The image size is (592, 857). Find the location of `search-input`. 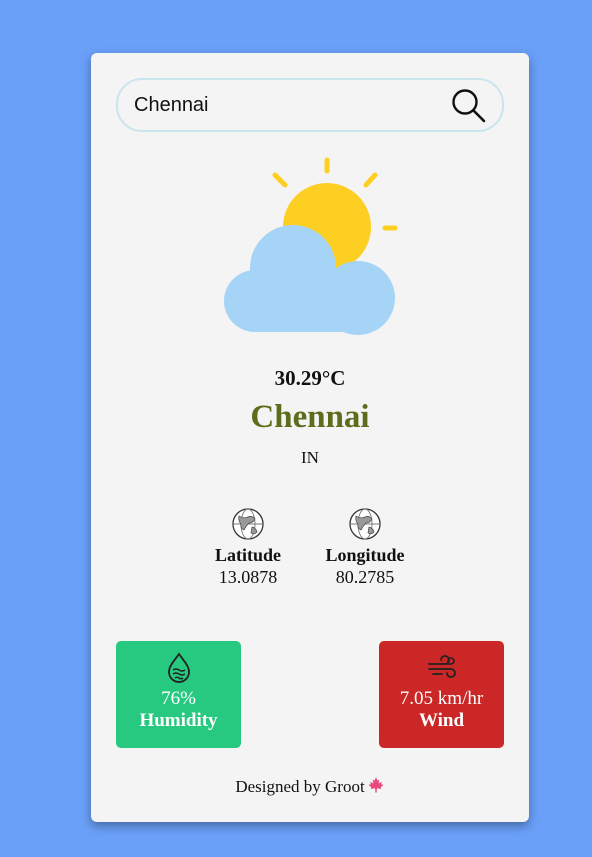

search-input is located at coordinates (284, 105).